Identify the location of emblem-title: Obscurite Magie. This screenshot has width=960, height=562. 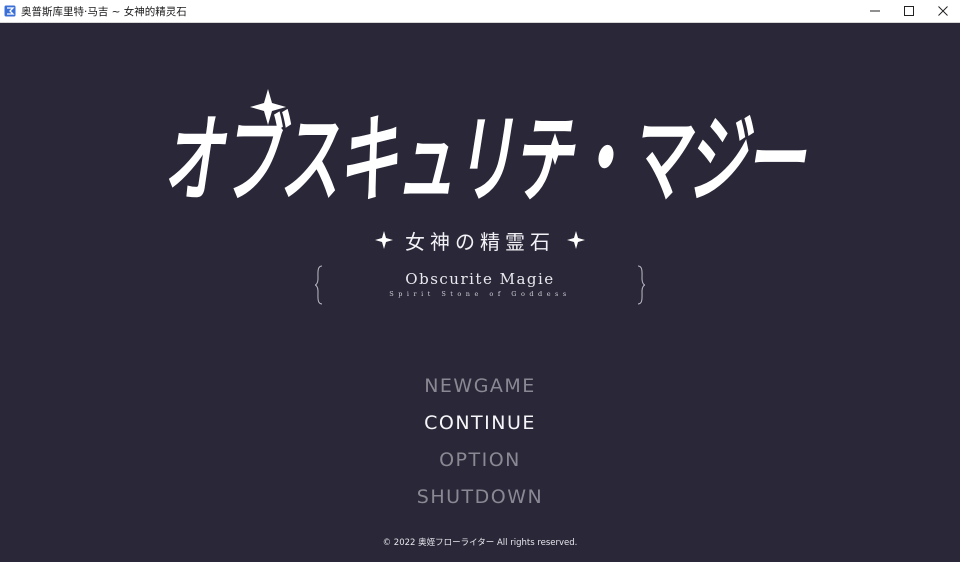
(480, 279).